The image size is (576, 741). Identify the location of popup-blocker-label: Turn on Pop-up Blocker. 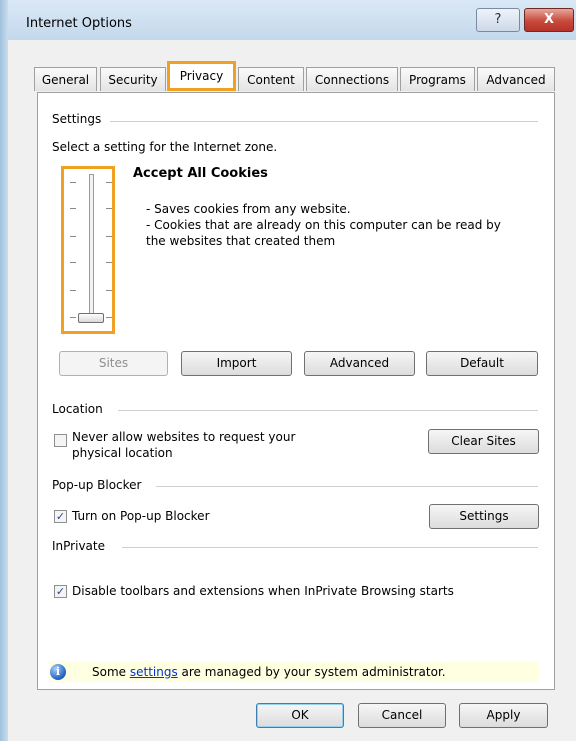
(141, 516).